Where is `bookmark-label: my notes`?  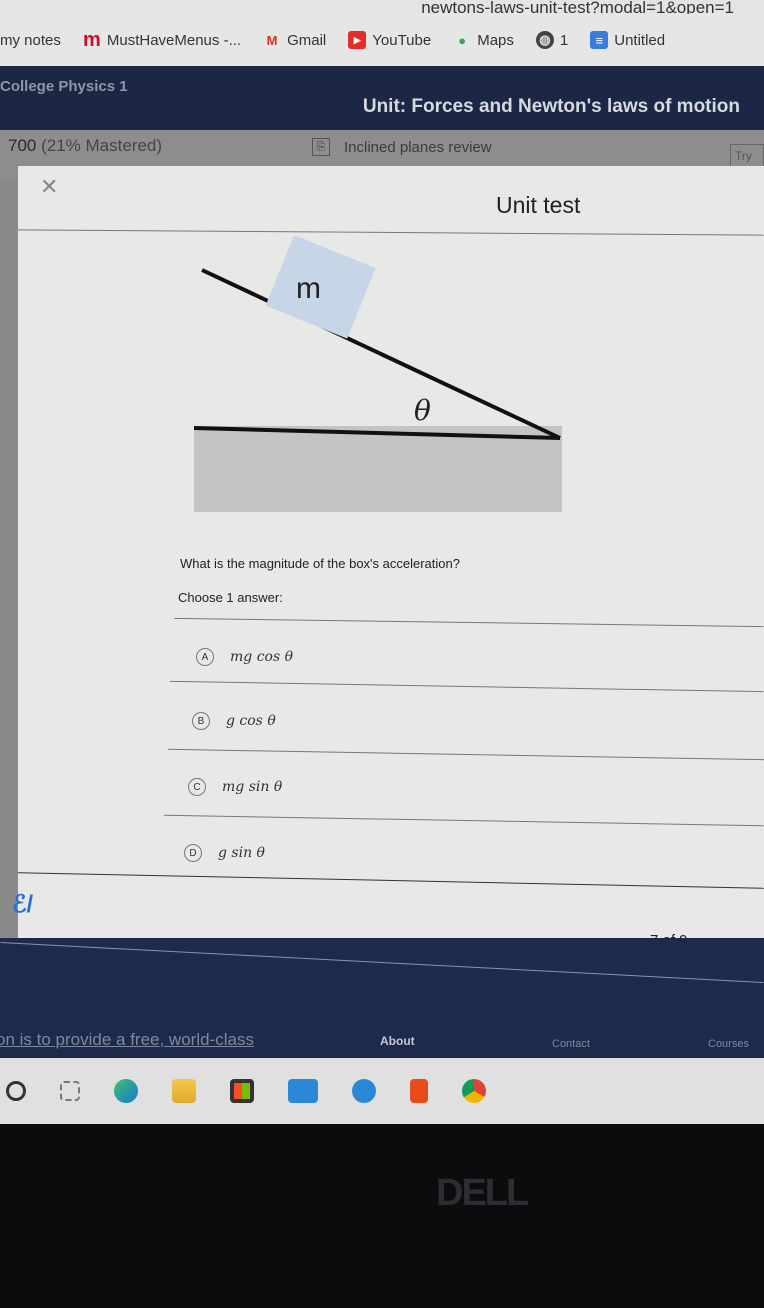
bookmark-label: my notes is located at coordinates (30, 40).